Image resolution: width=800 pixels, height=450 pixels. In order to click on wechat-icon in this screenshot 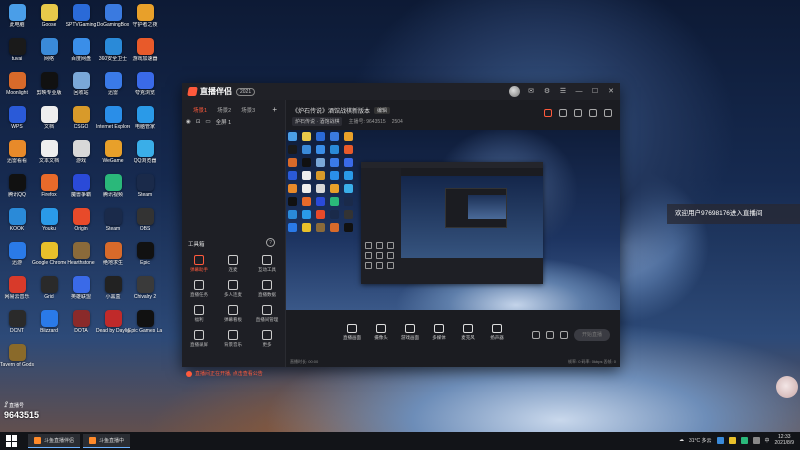, I will do `click(744, 440)`.